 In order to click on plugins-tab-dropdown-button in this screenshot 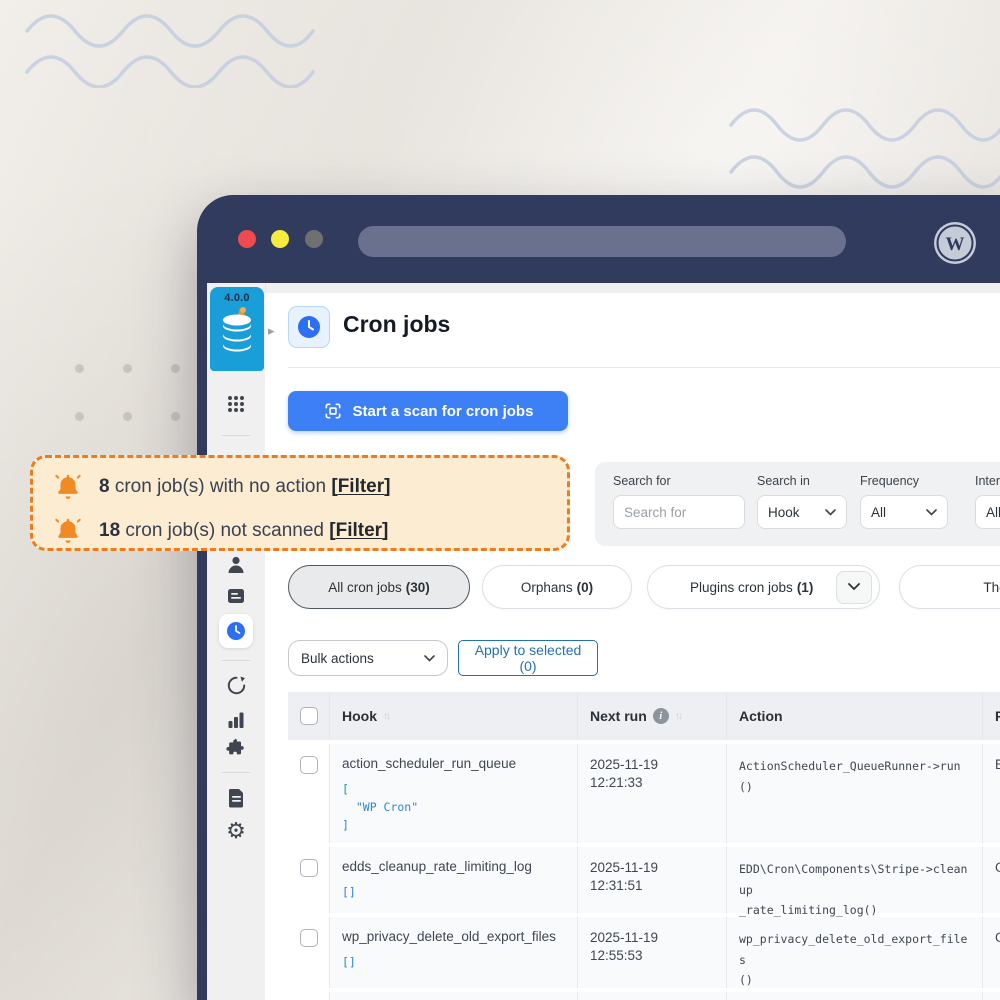, I will do `click(854, 587)`.